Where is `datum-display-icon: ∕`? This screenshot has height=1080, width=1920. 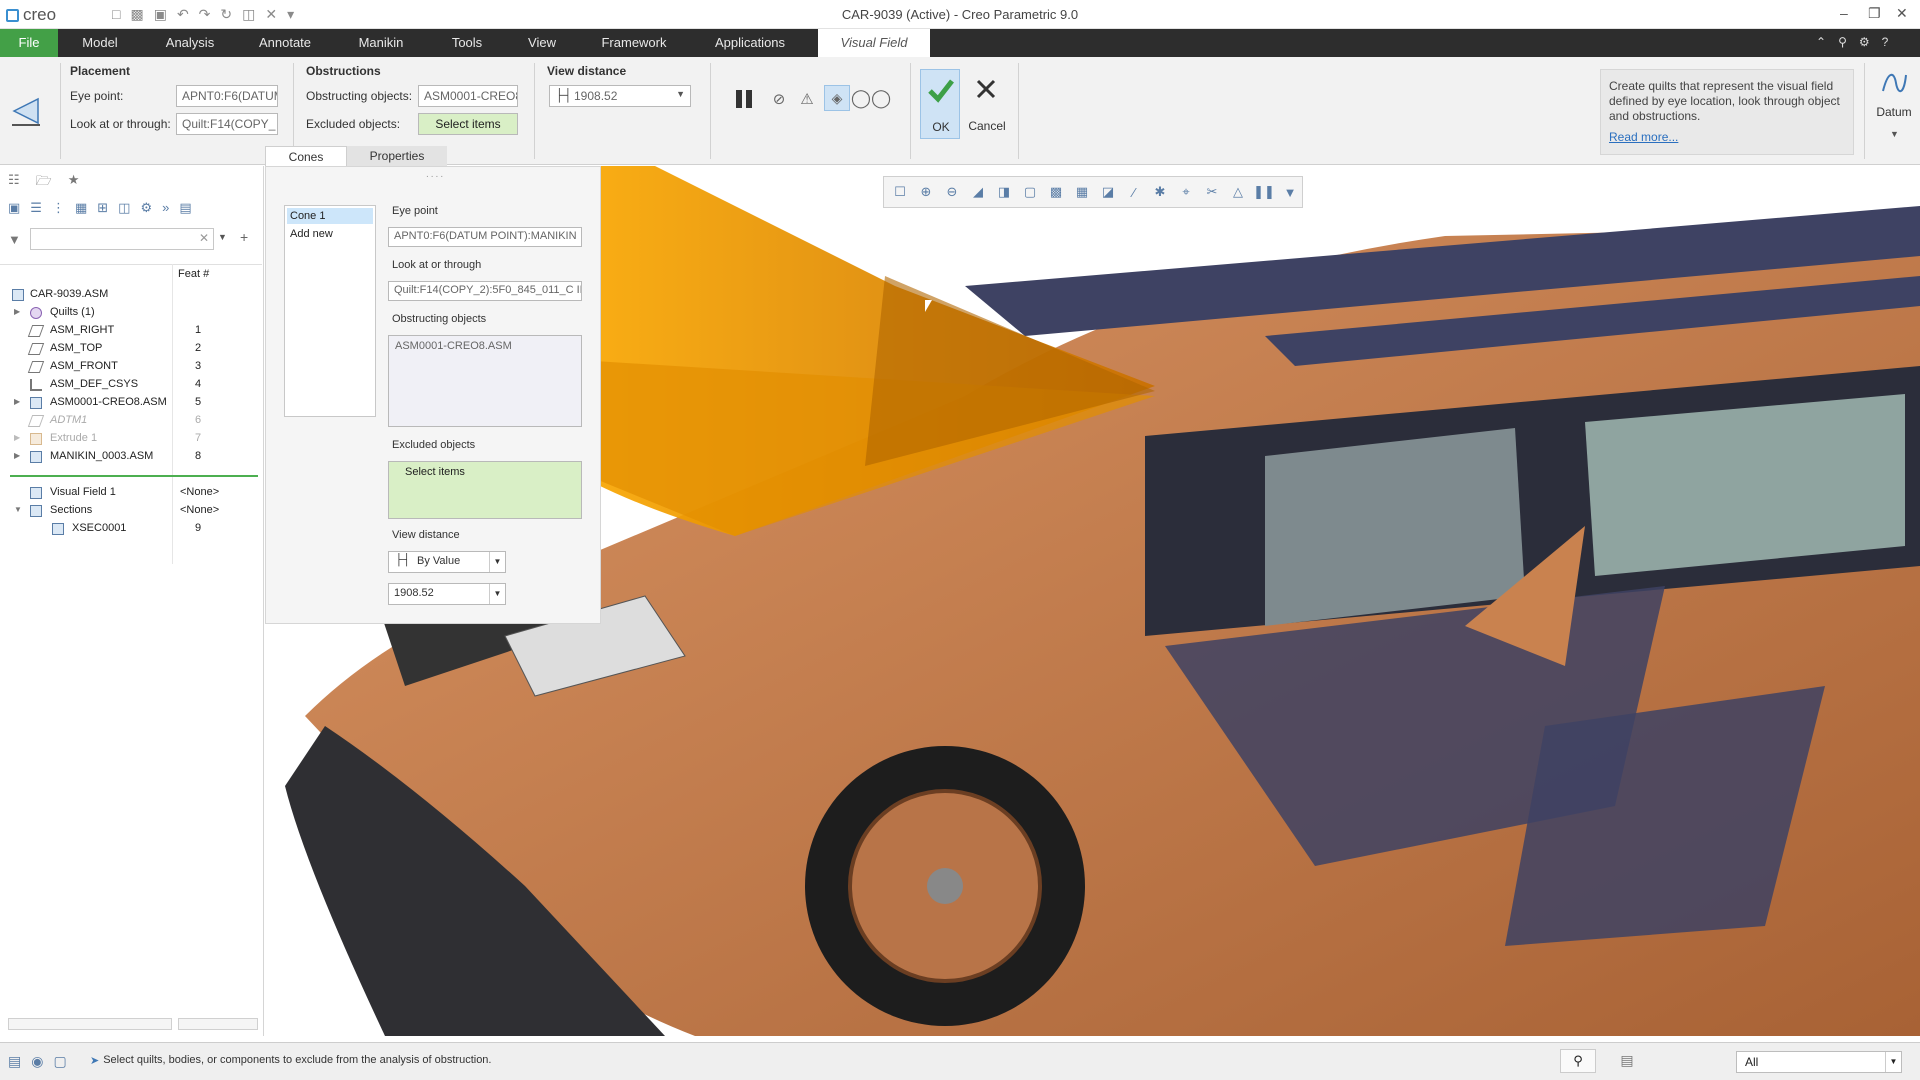
datum-display-icon: ∕ is located at coordinates (1134, 192).